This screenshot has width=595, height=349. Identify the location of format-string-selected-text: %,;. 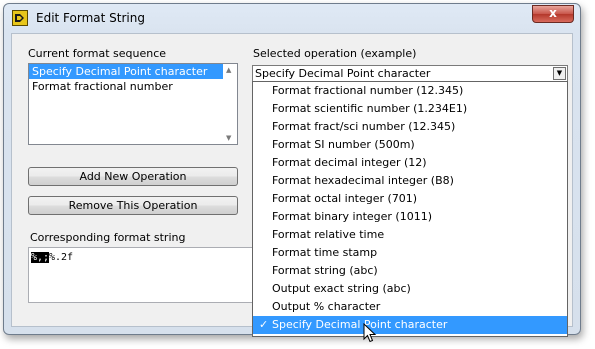
(40, 257).